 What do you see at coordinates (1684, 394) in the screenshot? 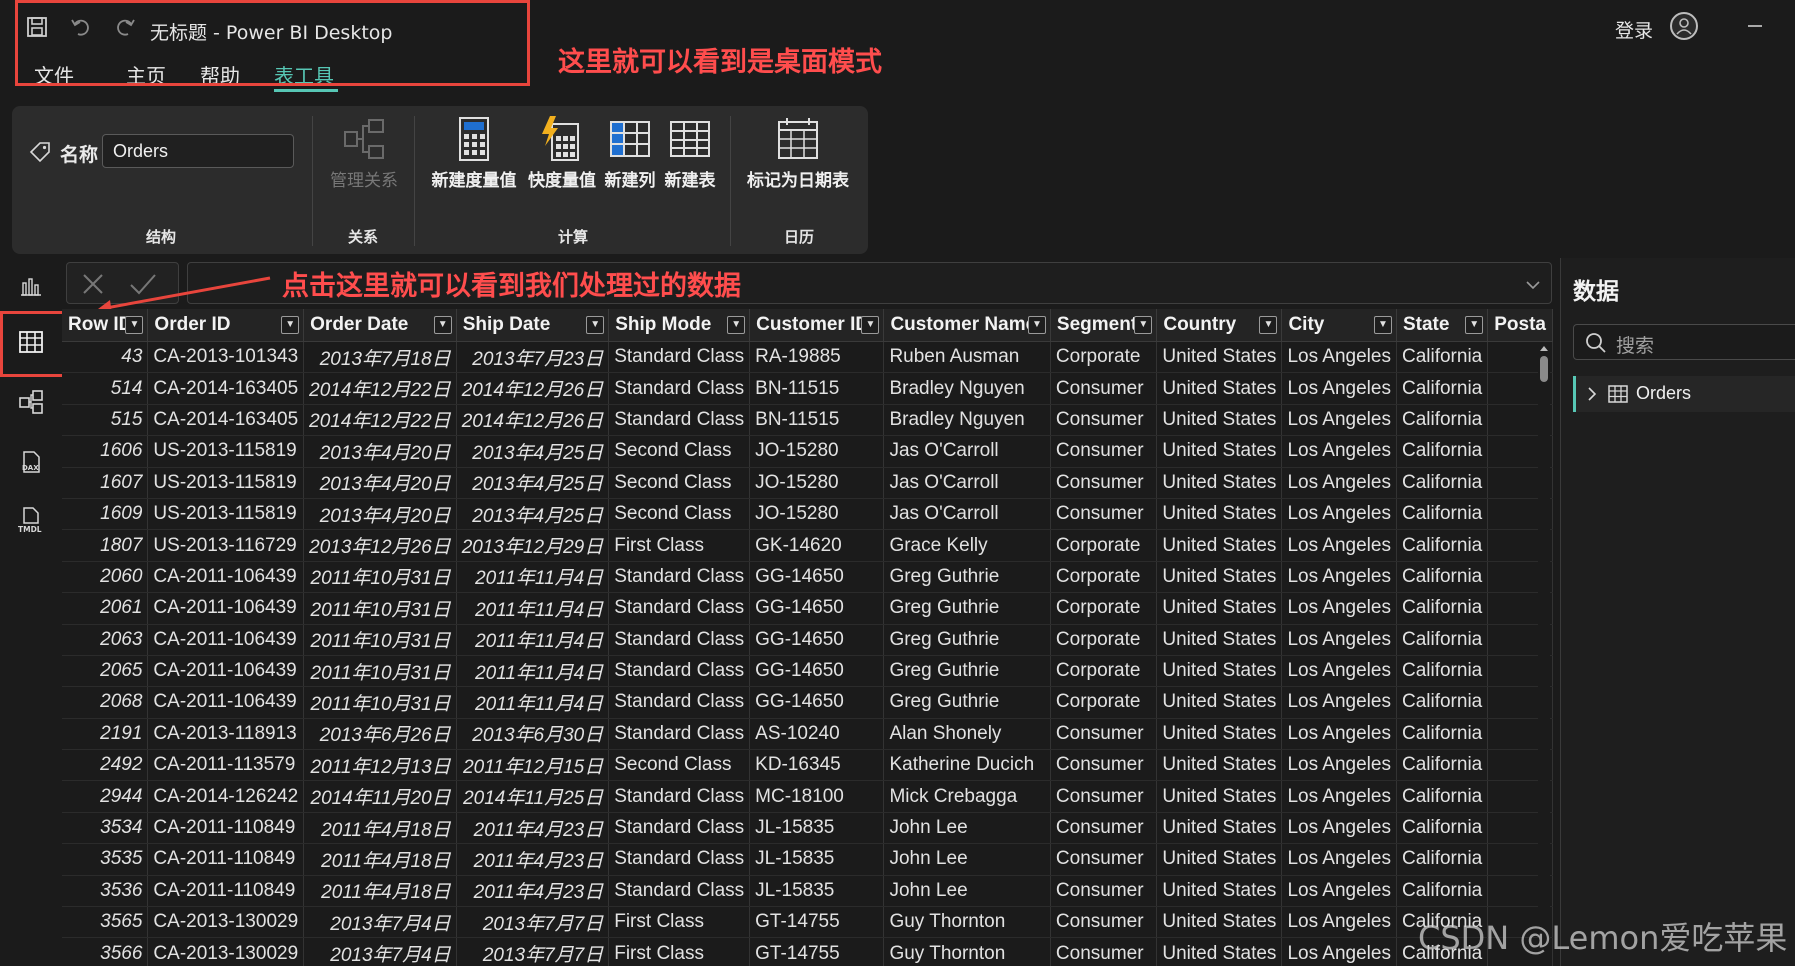
I see `table-tree-item-orders: Orders` at bounding box center [1684, 394].